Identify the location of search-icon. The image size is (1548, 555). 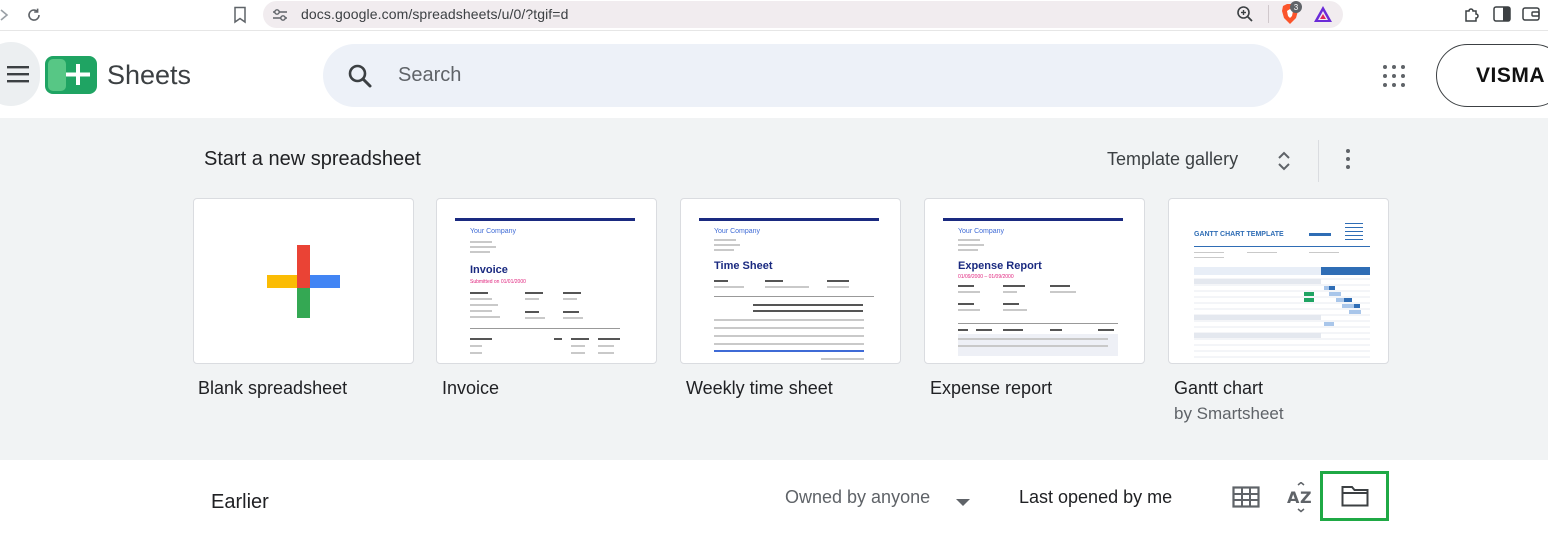
(360, 76).